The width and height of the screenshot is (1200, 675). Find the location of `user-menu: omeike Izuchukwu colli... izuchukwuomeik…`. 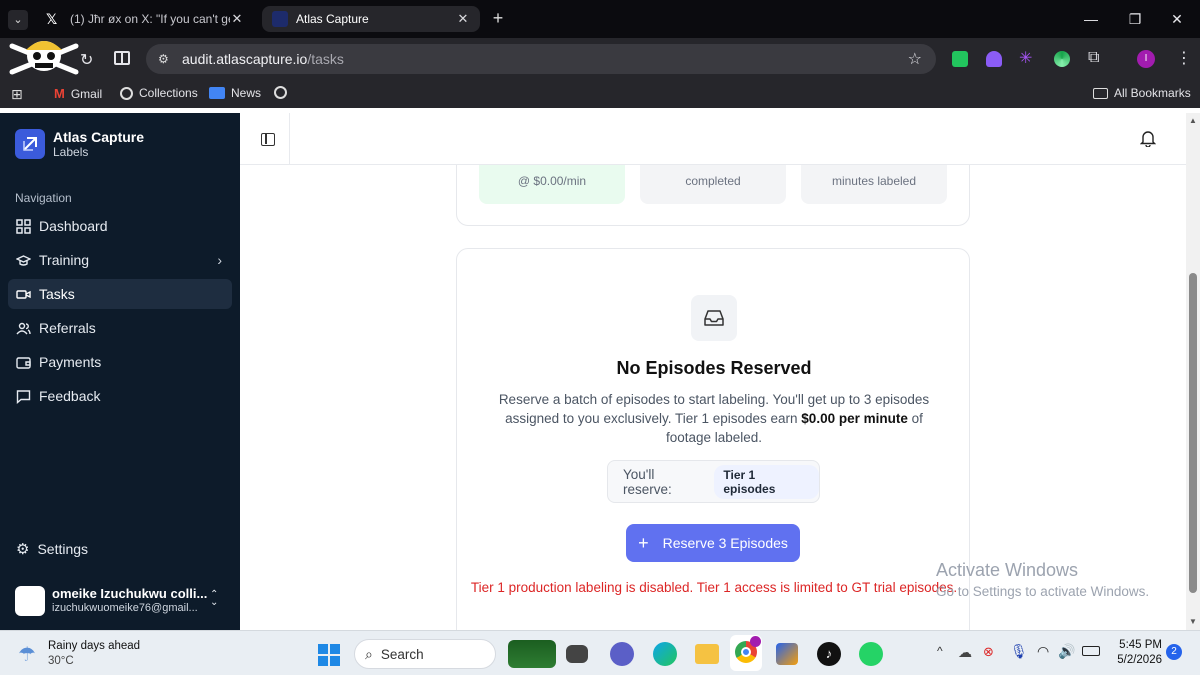

user-menu: omeike Izuchukwu colli... izuchukwuomeik… is located at coordinates (120, 603).